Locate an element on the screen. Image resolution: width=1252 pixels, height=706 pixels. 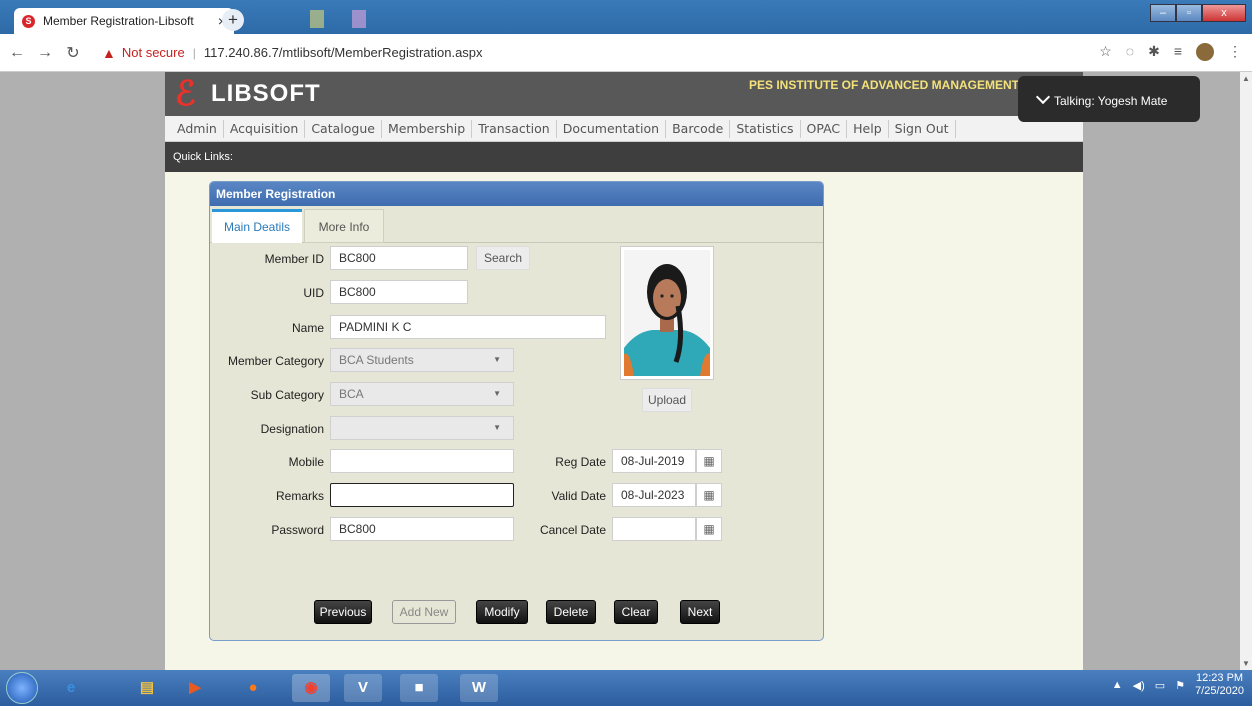
menu-barcode: Barcode is located at coordinates (698, 128).